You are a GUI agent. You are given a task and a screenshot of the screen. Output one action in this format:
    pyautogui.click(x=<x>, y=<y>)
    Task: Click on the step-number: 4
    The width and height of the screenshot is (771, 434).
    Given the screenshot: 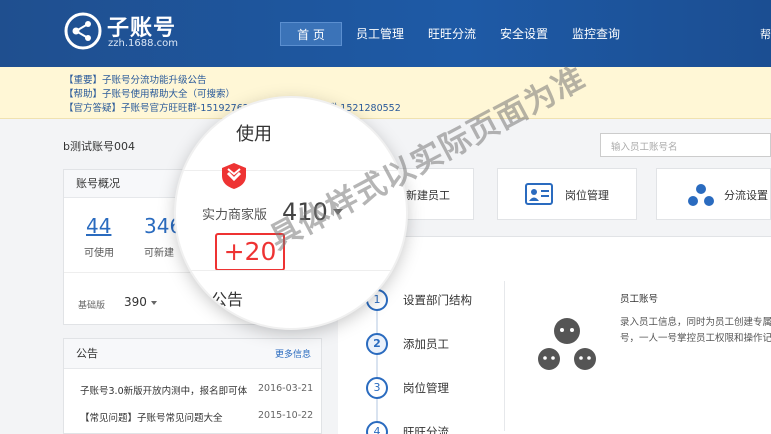 What is the action you would take?
    pyautogui.click(x=377, y=427)
    